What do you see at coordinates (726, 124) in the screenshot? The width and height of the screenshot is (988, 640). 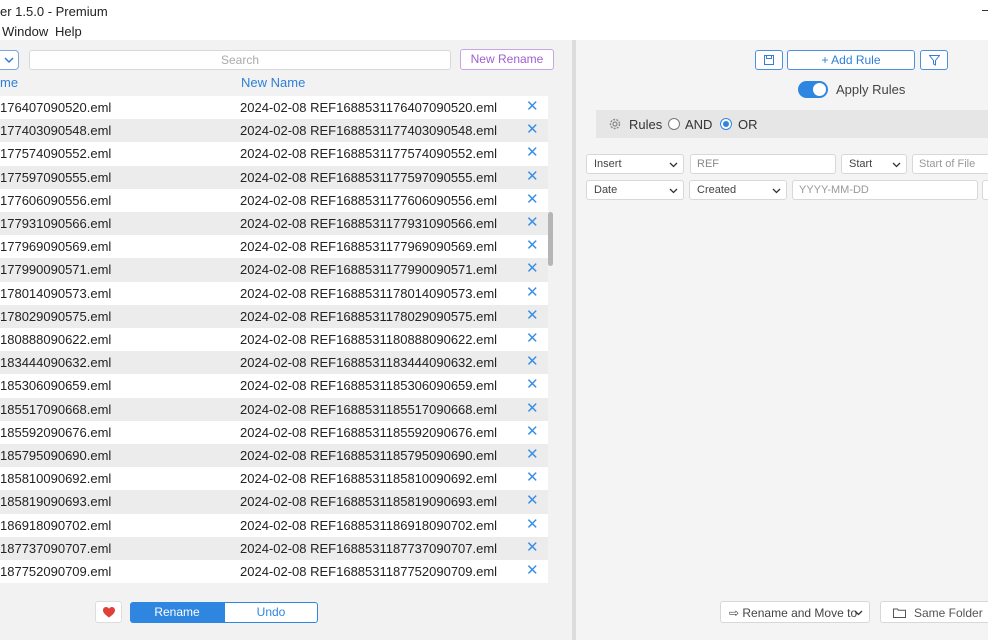 I see `or-radio` at bounding box center [726, 124].